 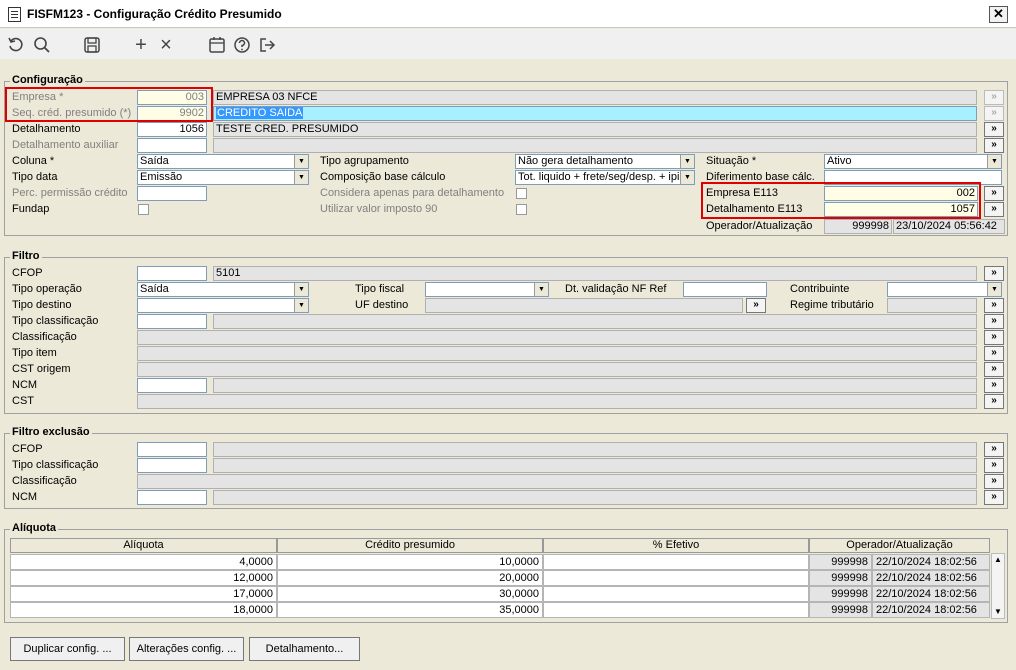 I want to click on excl-ncm-lookup-button: », so click(x=994, y=497).